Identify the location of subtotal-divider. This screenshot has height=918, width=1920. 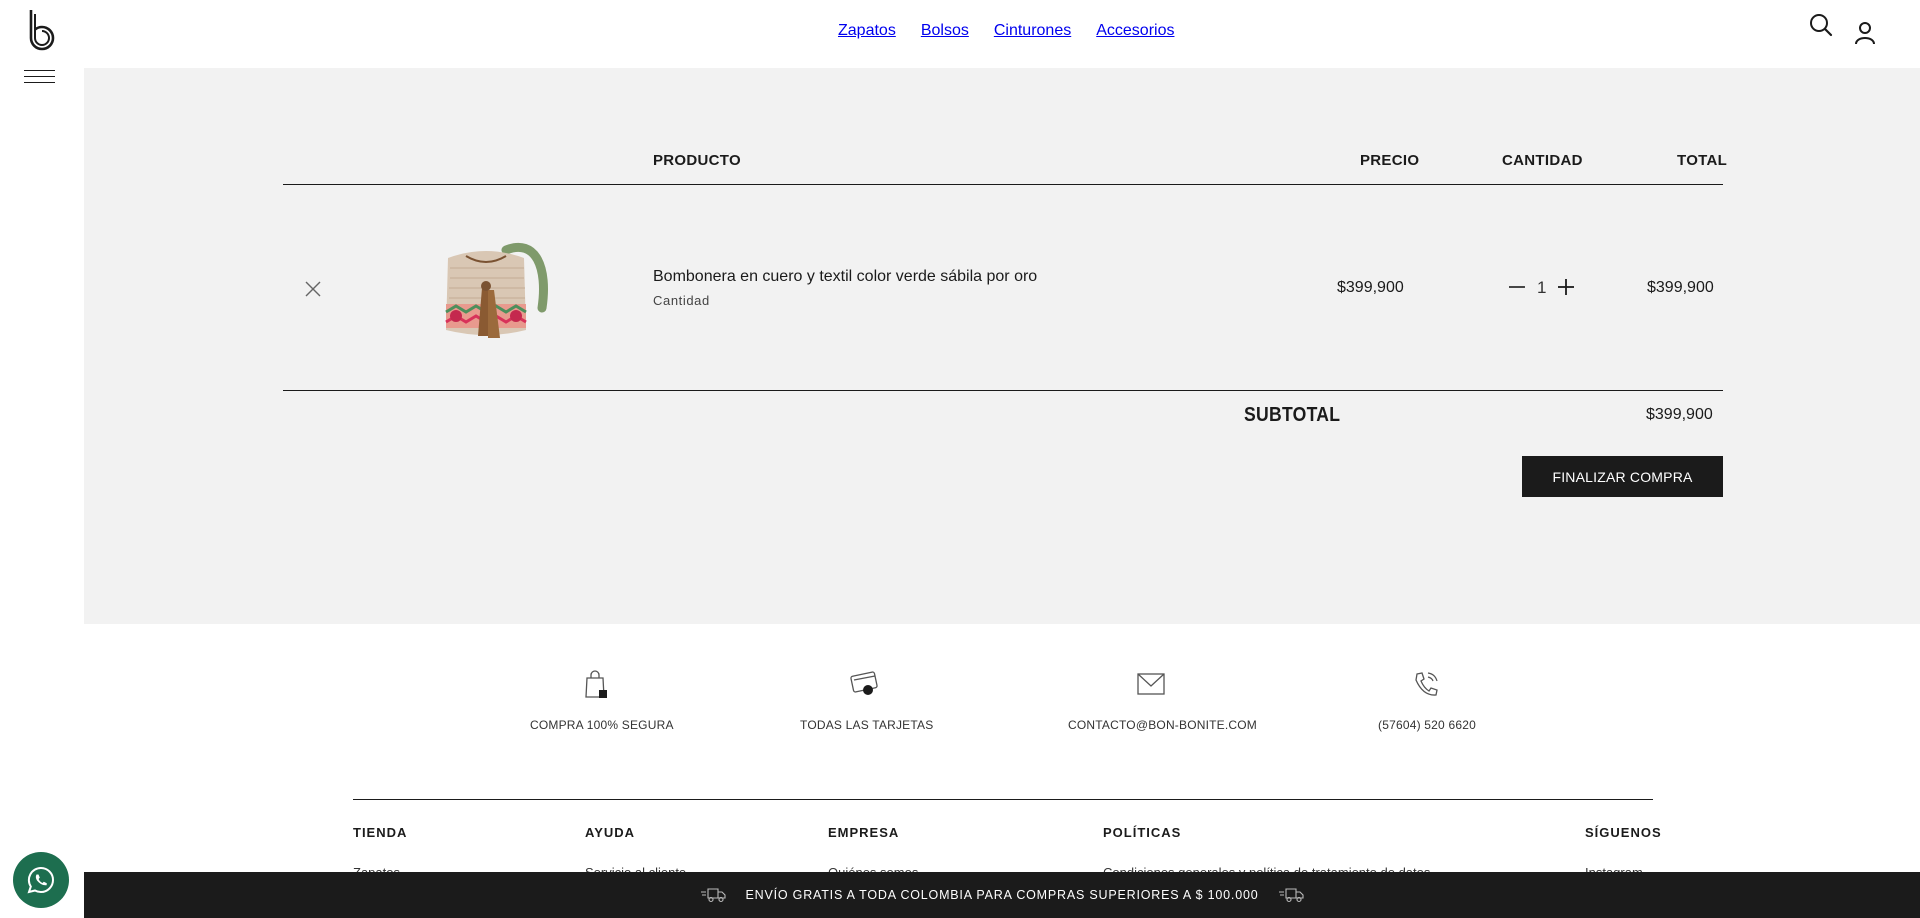
(1003, 390).